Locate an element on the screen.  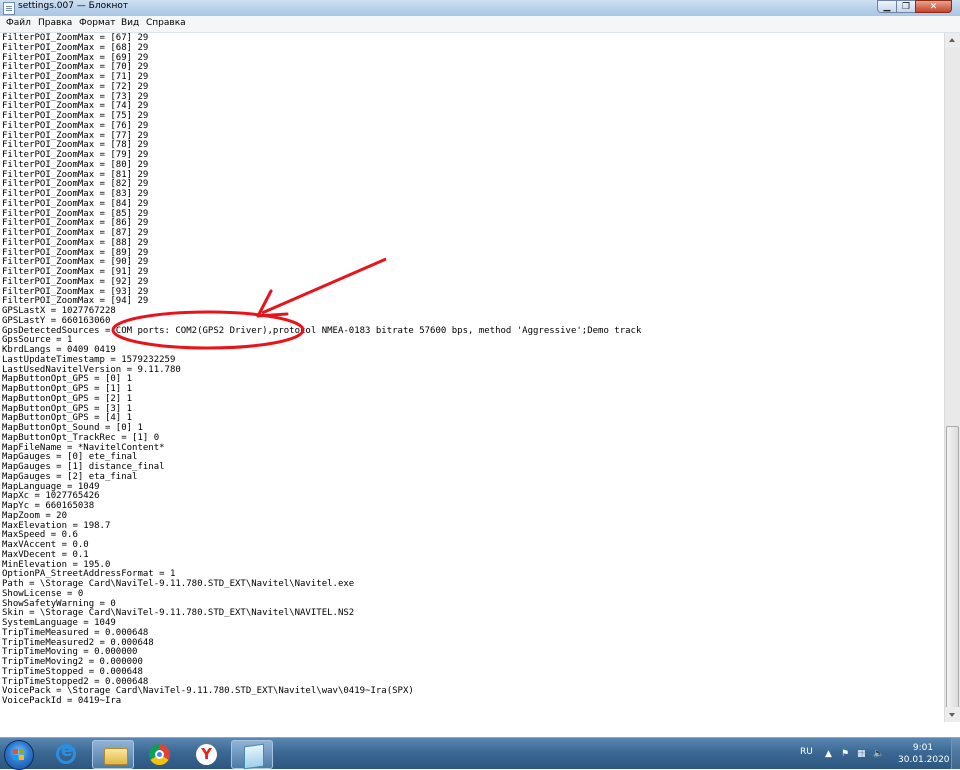
text-line: MapButtonOpt_GPS = [3] 1 is located at coordinates (67, 408).